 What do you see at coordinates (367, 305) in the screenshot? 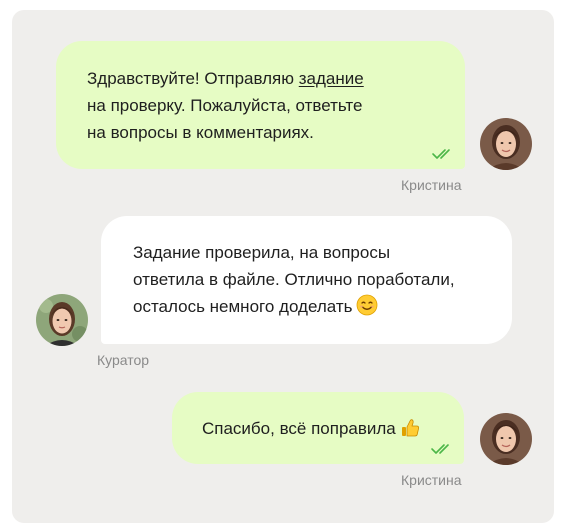
I see `smiling-face-icon` at bounding box center [367, 305].